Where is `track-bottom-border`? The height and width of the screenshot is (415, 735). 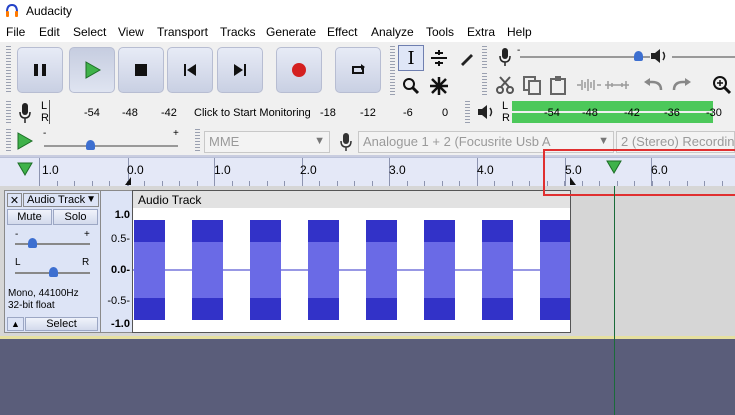
track-bottom-border is located at coordinates (367, 337).